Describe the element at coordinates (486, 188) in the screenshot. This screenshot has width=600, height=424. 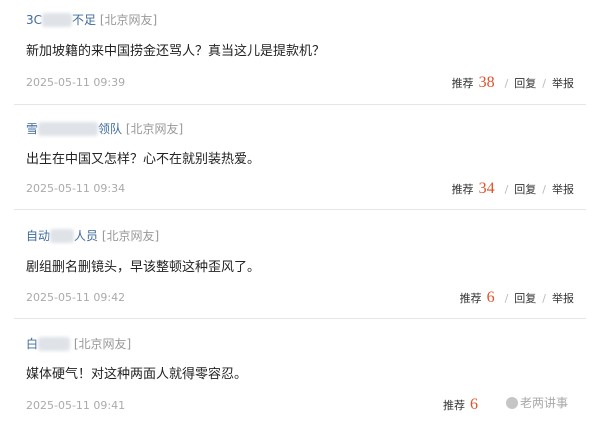
I see `recommend-count: 34` at that location.